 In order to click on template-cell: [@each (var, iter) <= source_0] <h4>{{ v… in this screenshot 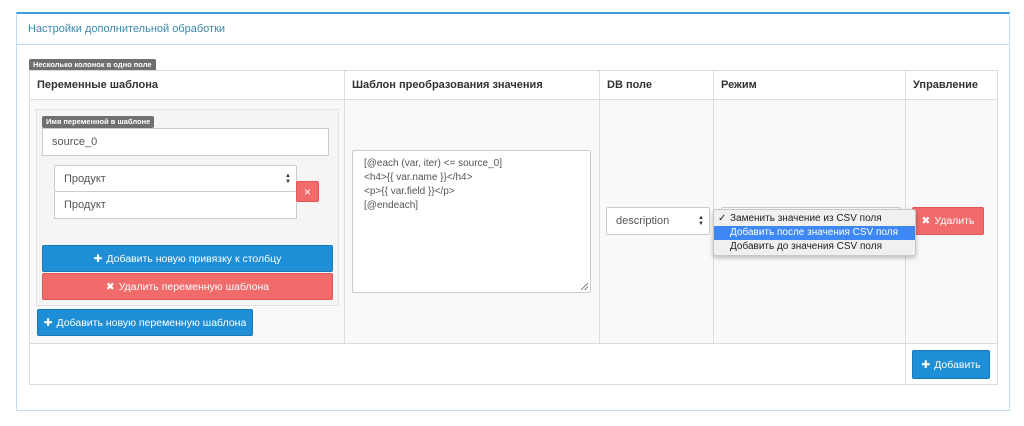, I will do `click(472, 221)`.